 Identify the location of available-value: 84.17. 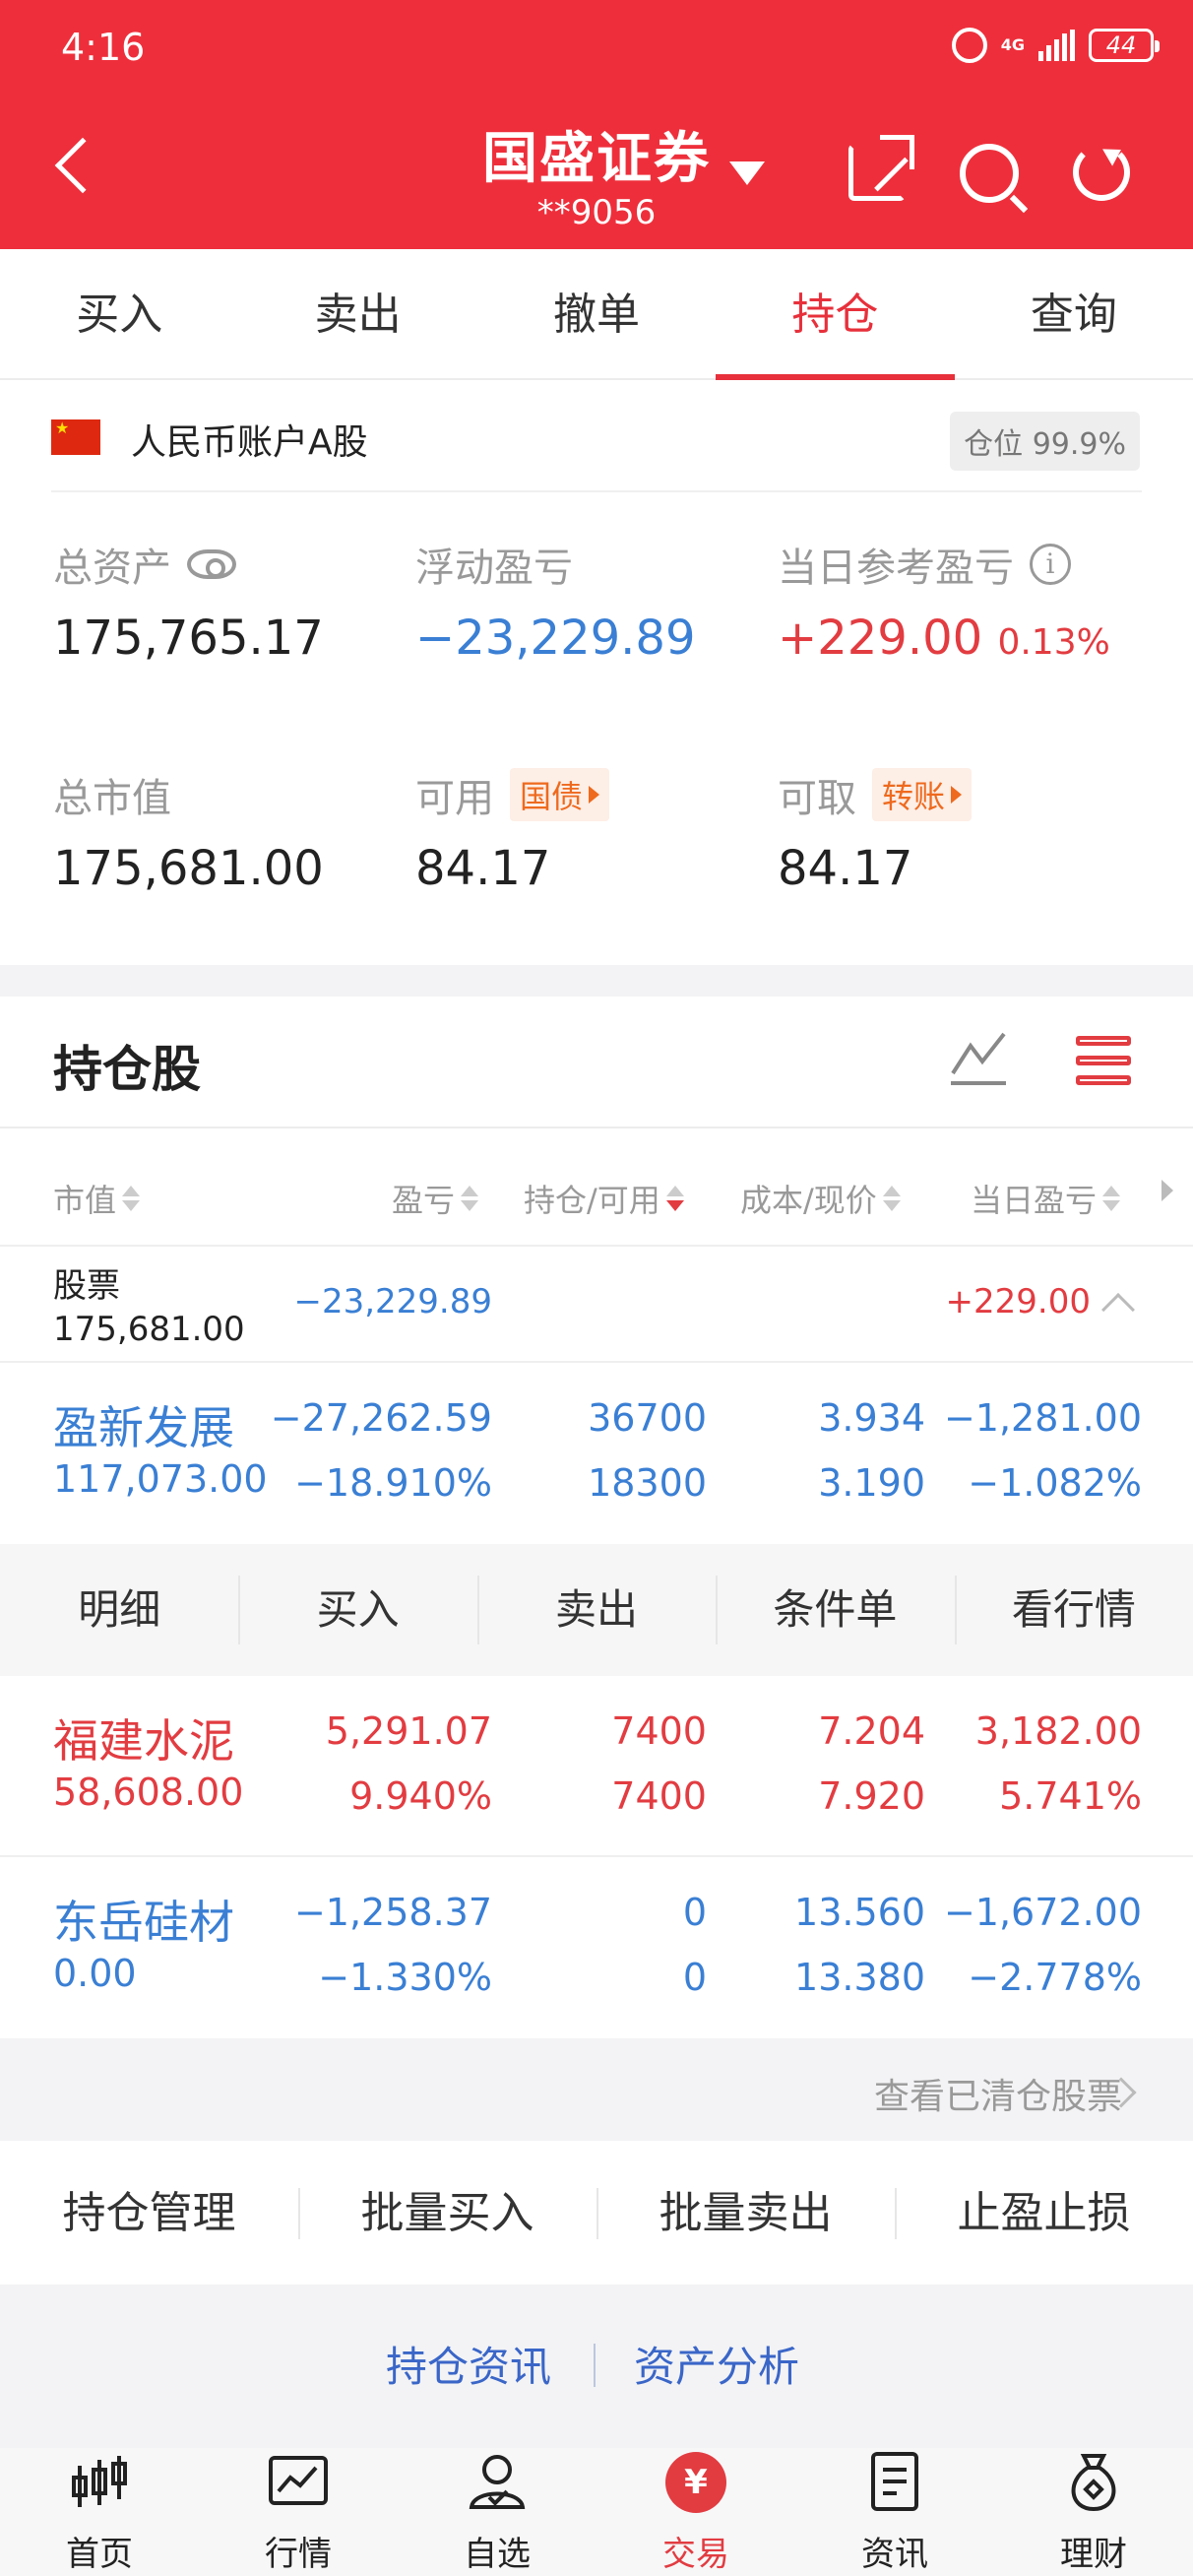
(483, 868).